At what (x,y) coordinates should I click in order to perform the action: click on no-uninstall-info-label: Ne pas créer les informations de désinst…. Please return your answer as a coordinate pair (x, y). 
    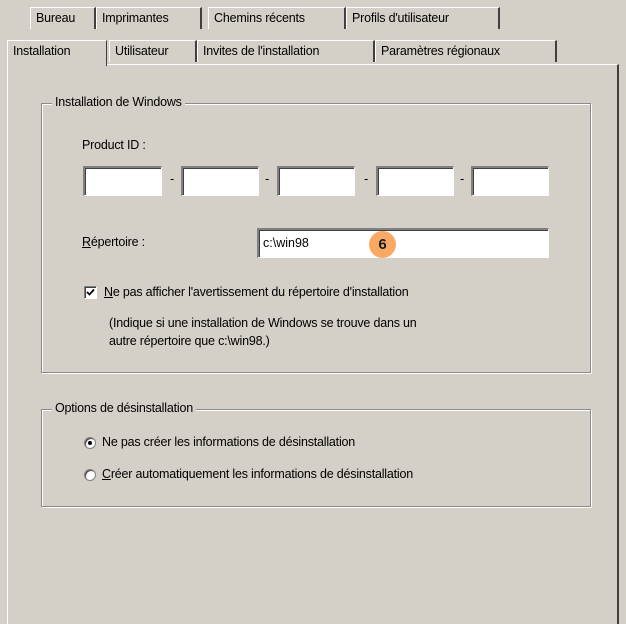
    Looking at the image, I should click on (228, 442).